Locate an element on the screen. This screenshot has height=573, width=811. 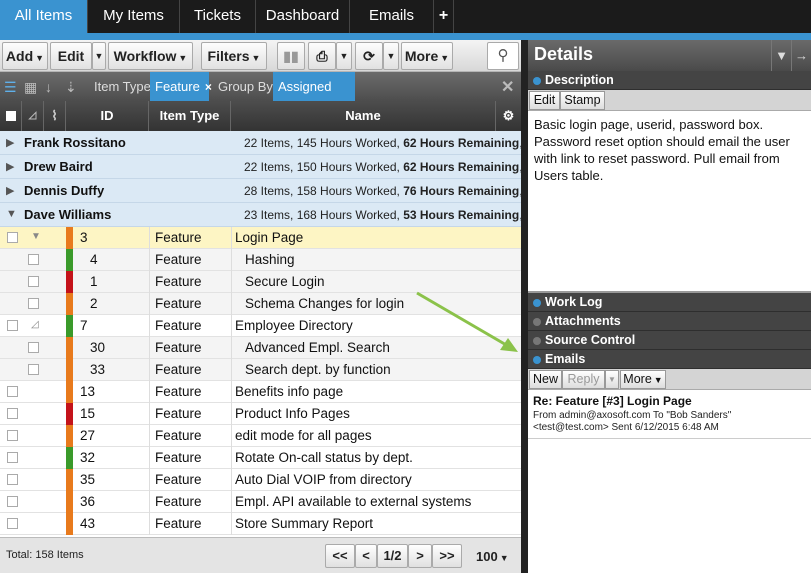
prev-page-button: < is located at coordinates (366, 556).